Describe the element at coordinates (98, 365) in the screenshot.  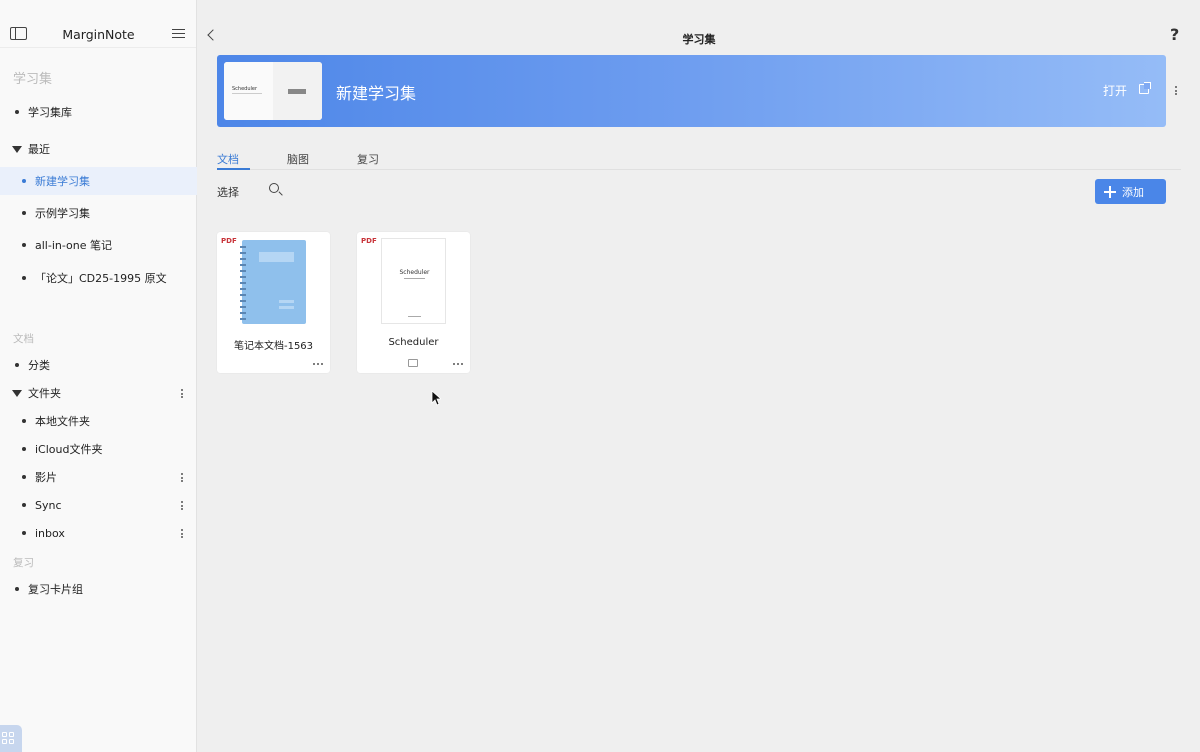
I see `sidebar-item-categories: 分类` at that location.